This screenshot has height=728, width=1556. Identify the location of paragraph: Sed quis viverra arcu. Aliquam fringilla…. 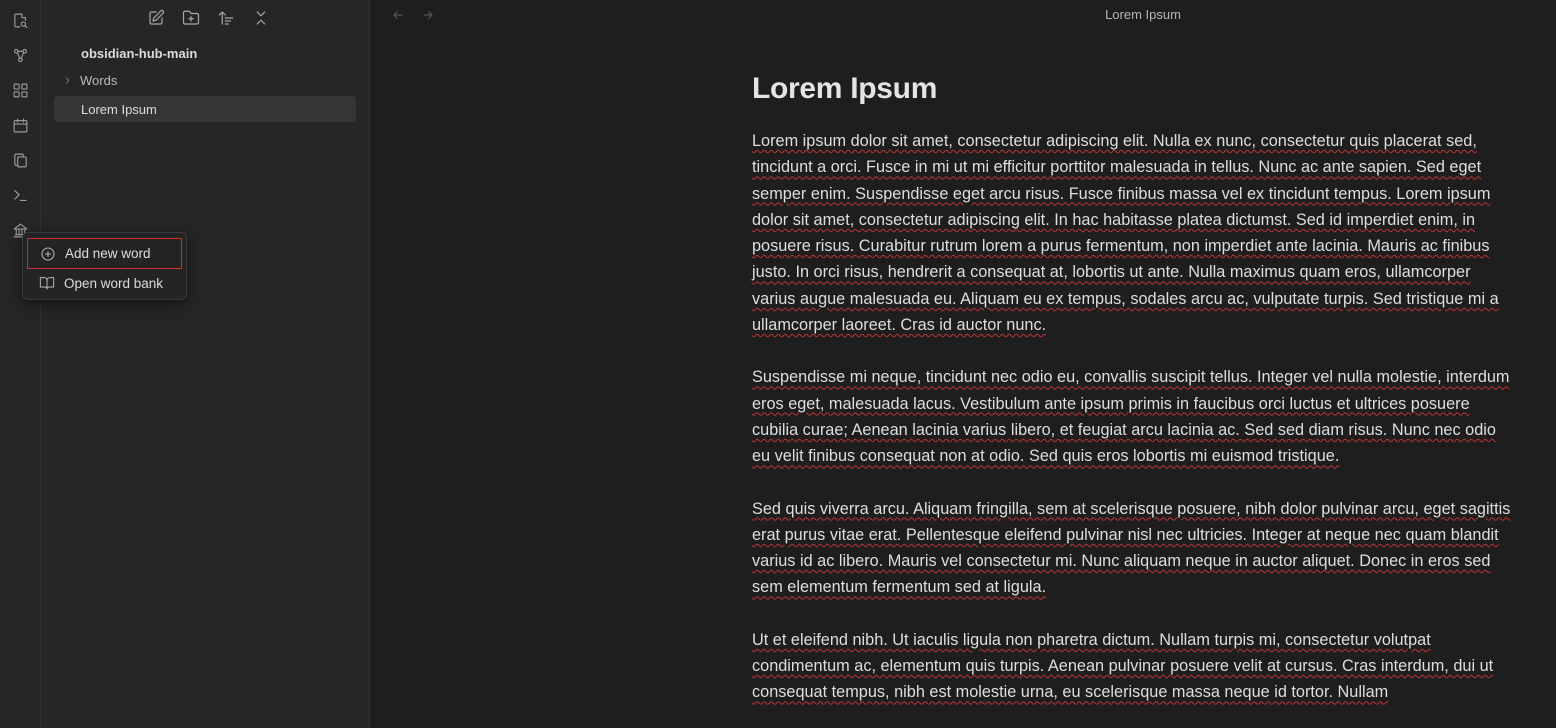
(1131, 548).